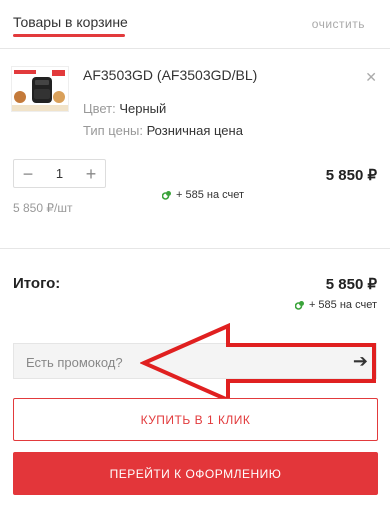 The image size is (390, 510). What do you see at coordinates (210, 195) in the screenshot?
I see `item-bonus-text: + 585 на счет` at bounding box center [210, 195].